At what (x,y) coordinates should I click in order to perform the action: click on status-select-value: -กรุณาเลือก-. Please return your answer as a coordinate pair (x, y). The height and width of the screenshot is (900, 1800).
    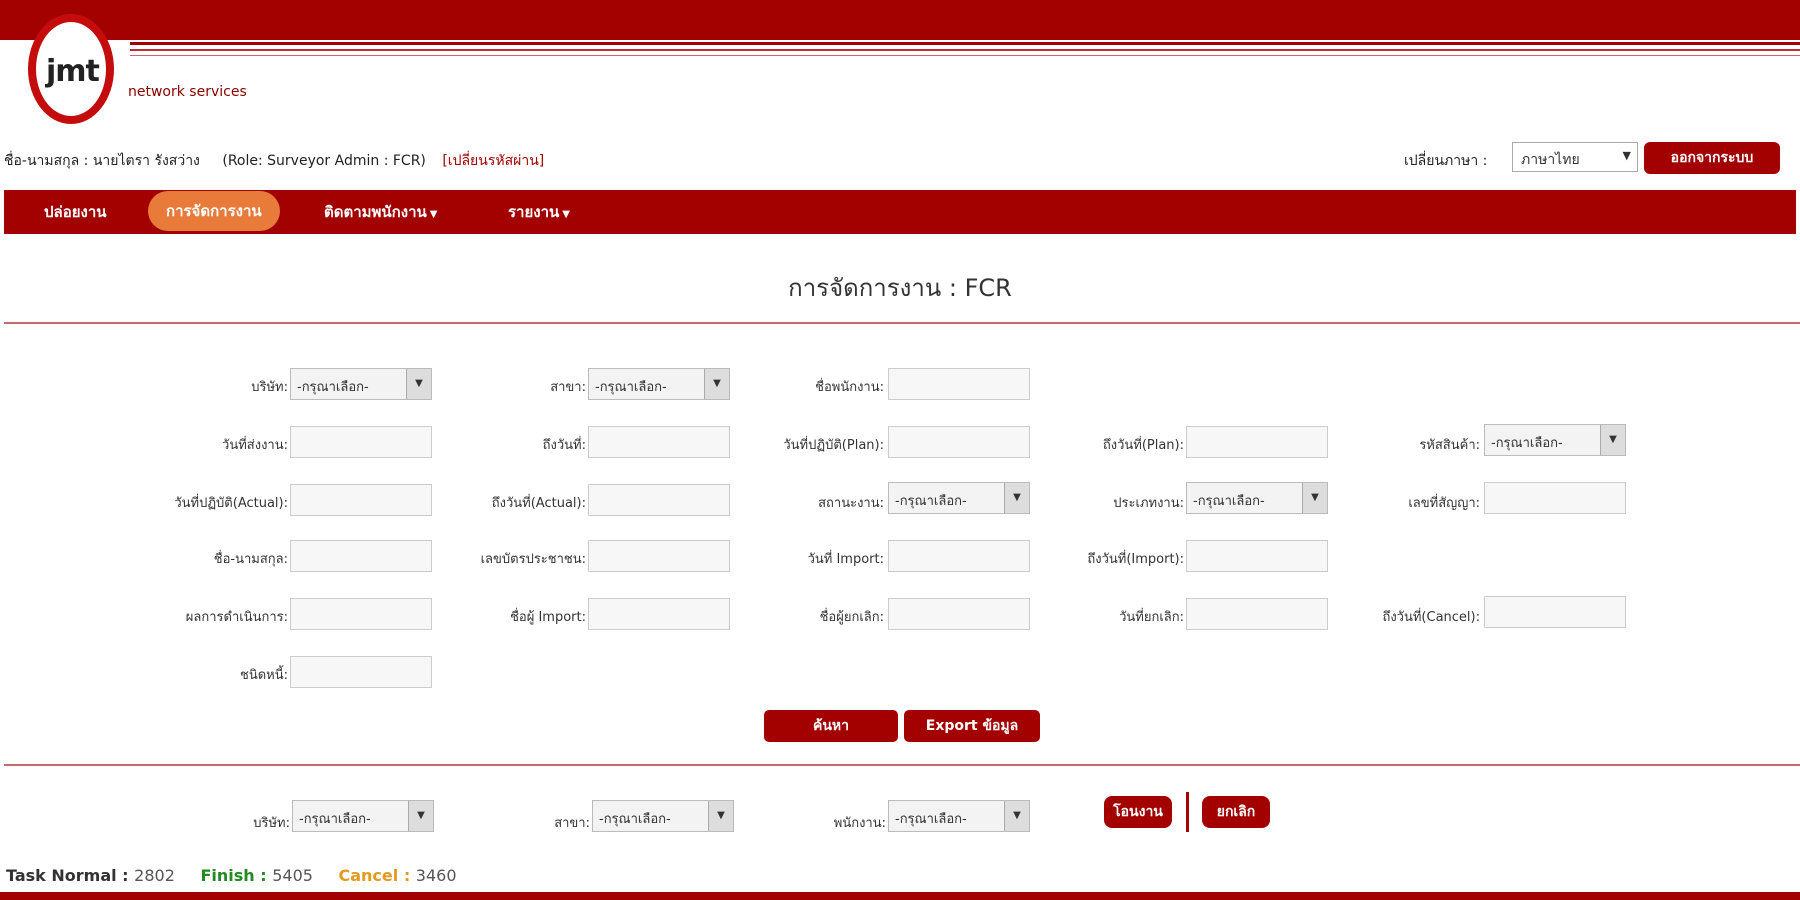
    Looking at the image, I should click on (931, 501).